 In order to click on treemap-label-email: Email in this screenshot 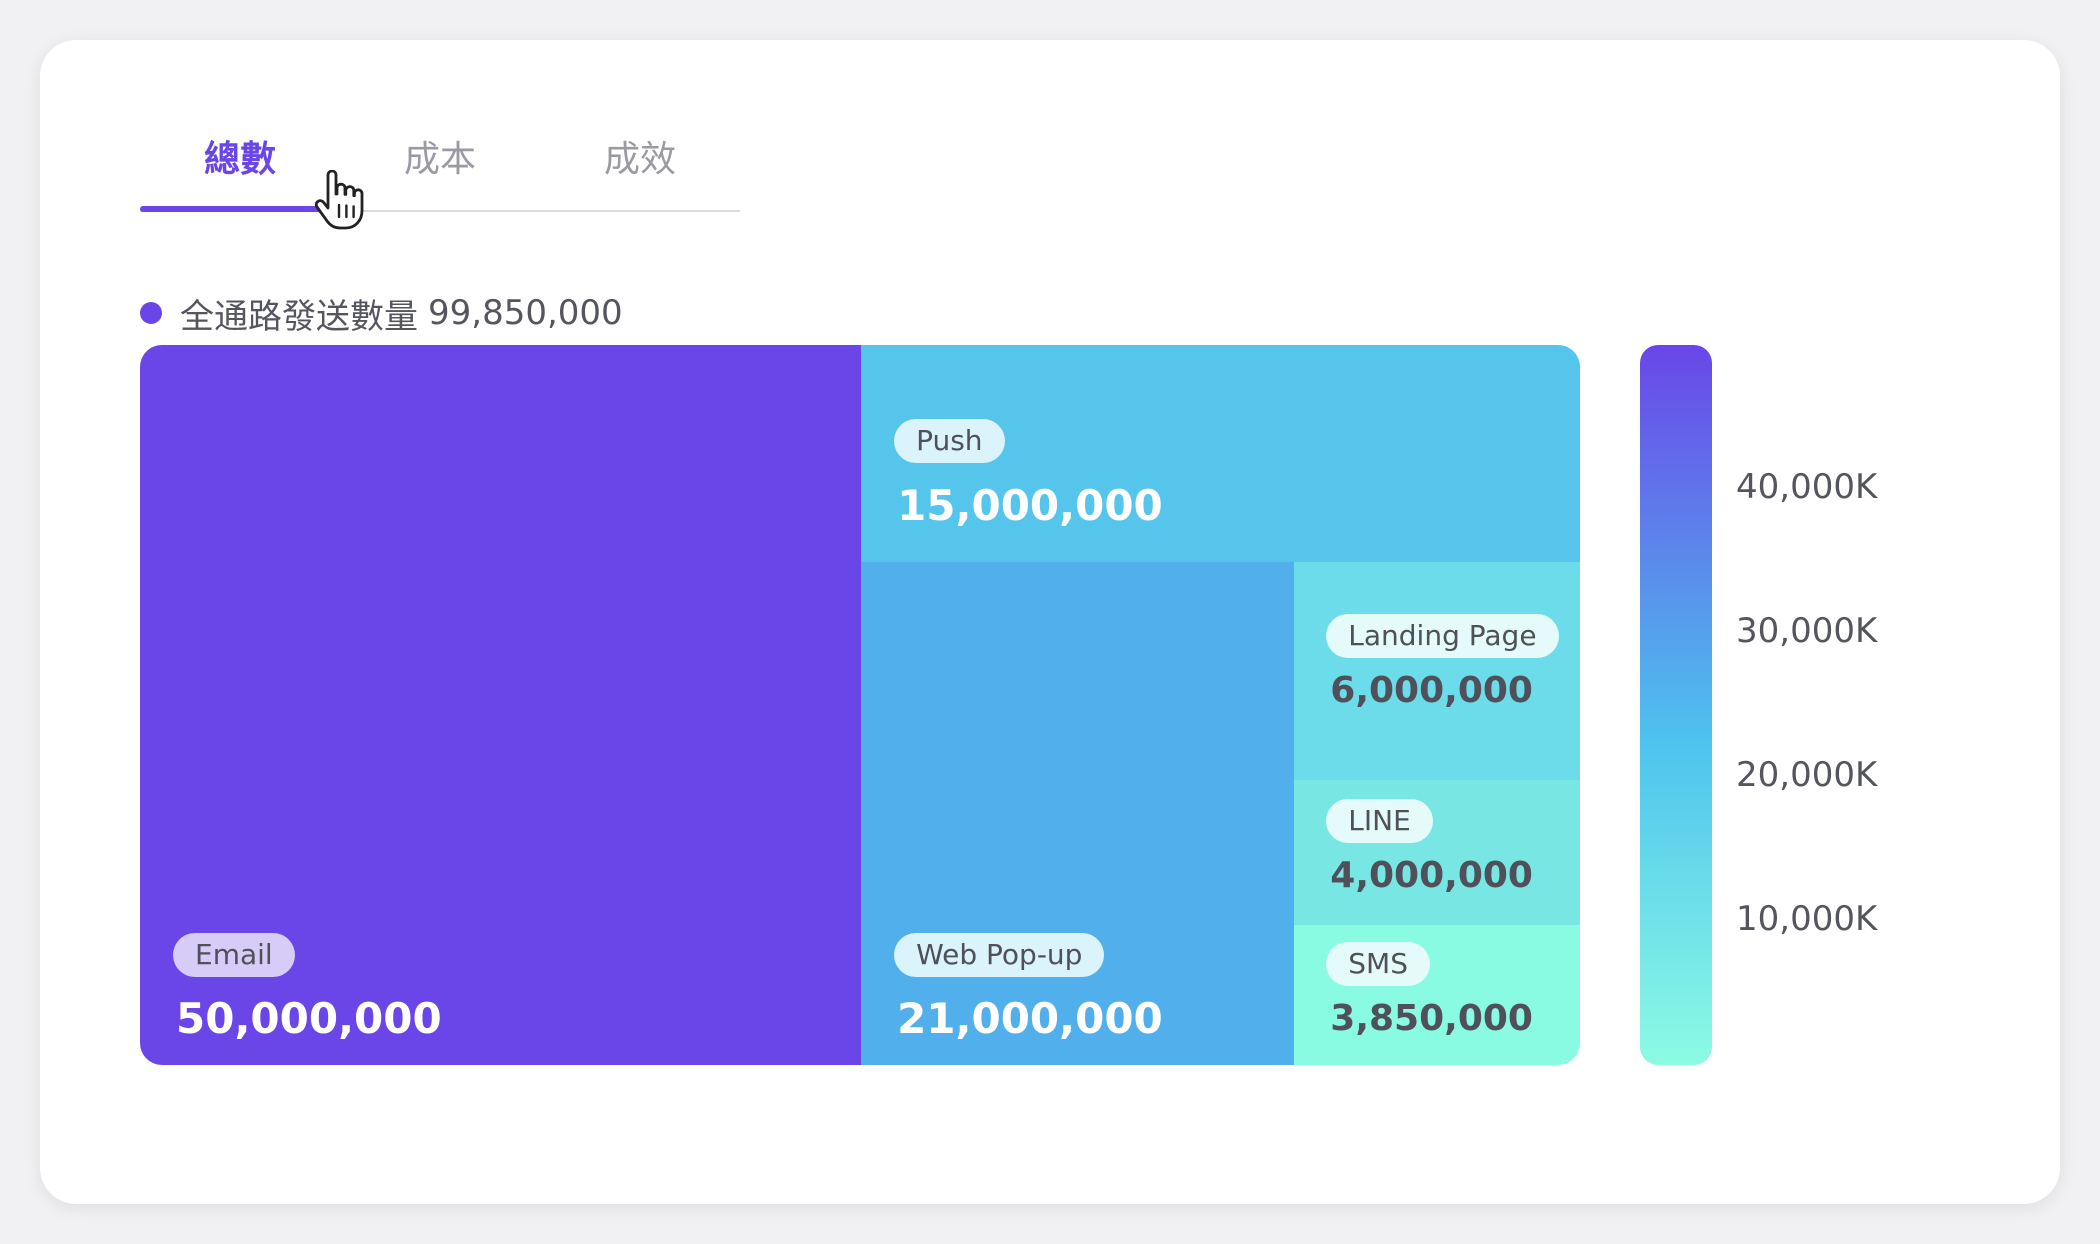, I will do `click(234, 955)`.